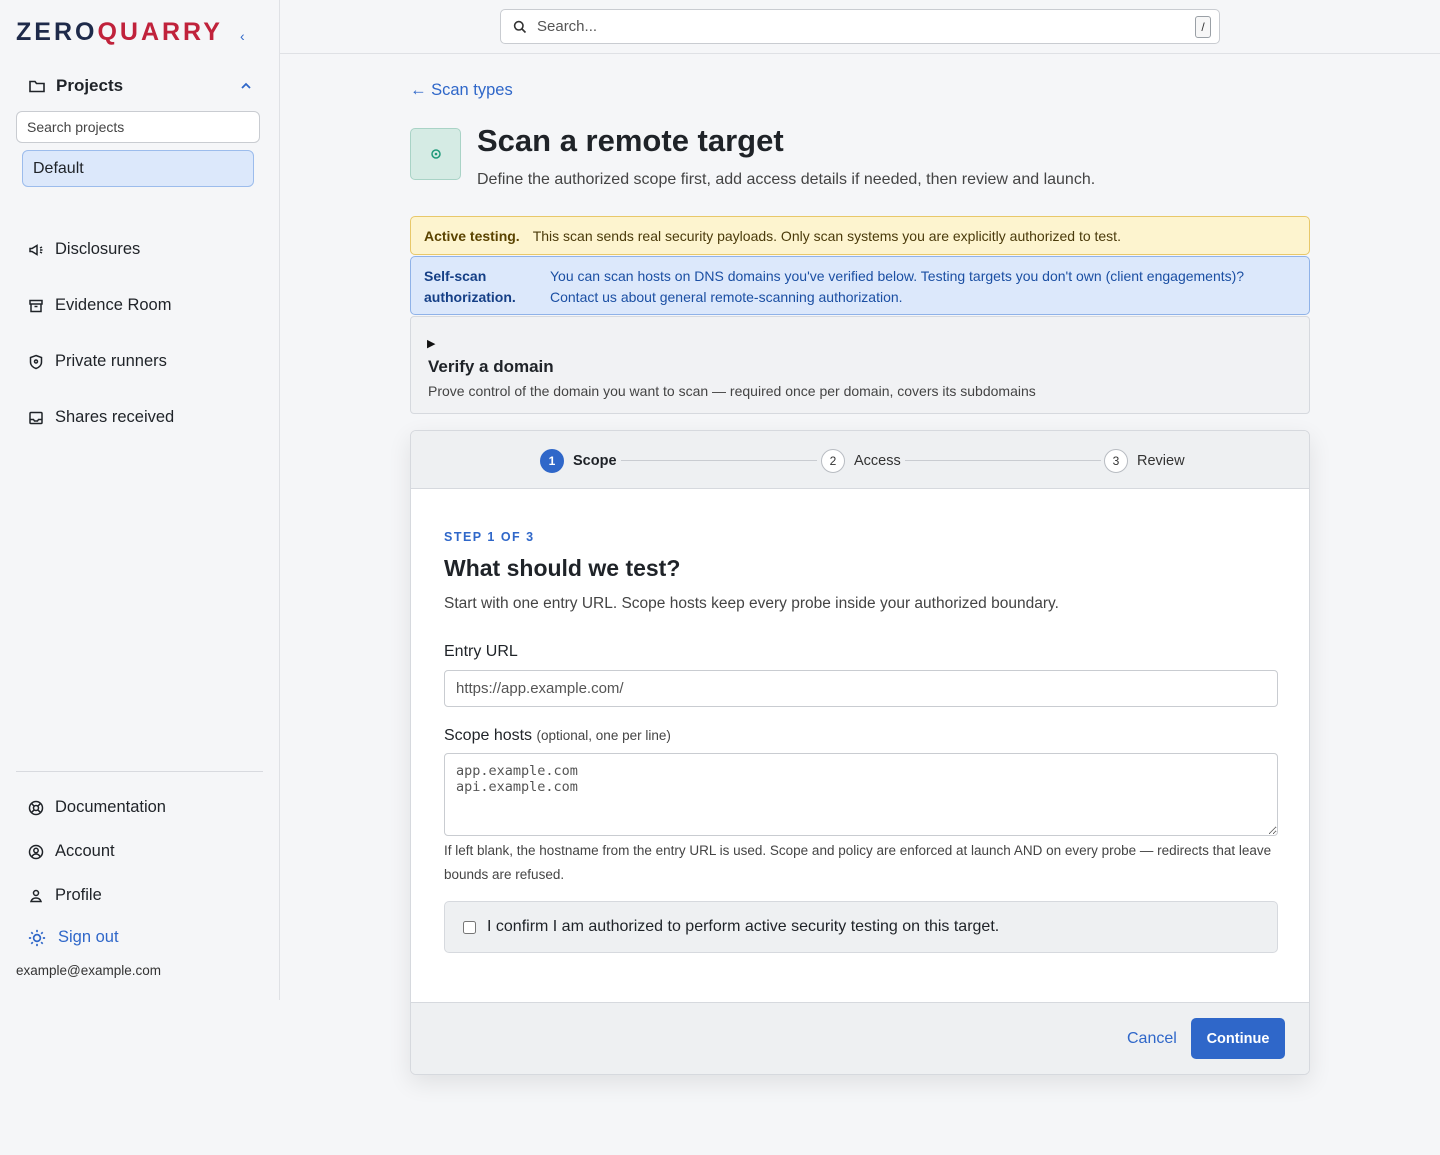 The image size is (1440, 1155). Describe the element at coordinates (491, 366) in the screenshot. I see `verify-domain-title: Verify a domain` at that location.